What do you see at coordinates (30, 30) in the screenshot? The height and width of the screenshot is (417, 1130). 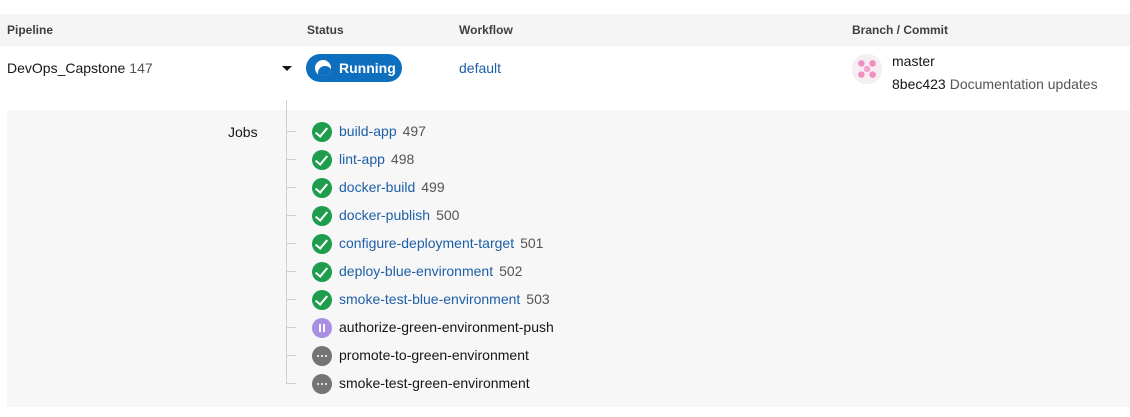 I see `header-pipeline: Pipeline` at bounding box center [30, 30].